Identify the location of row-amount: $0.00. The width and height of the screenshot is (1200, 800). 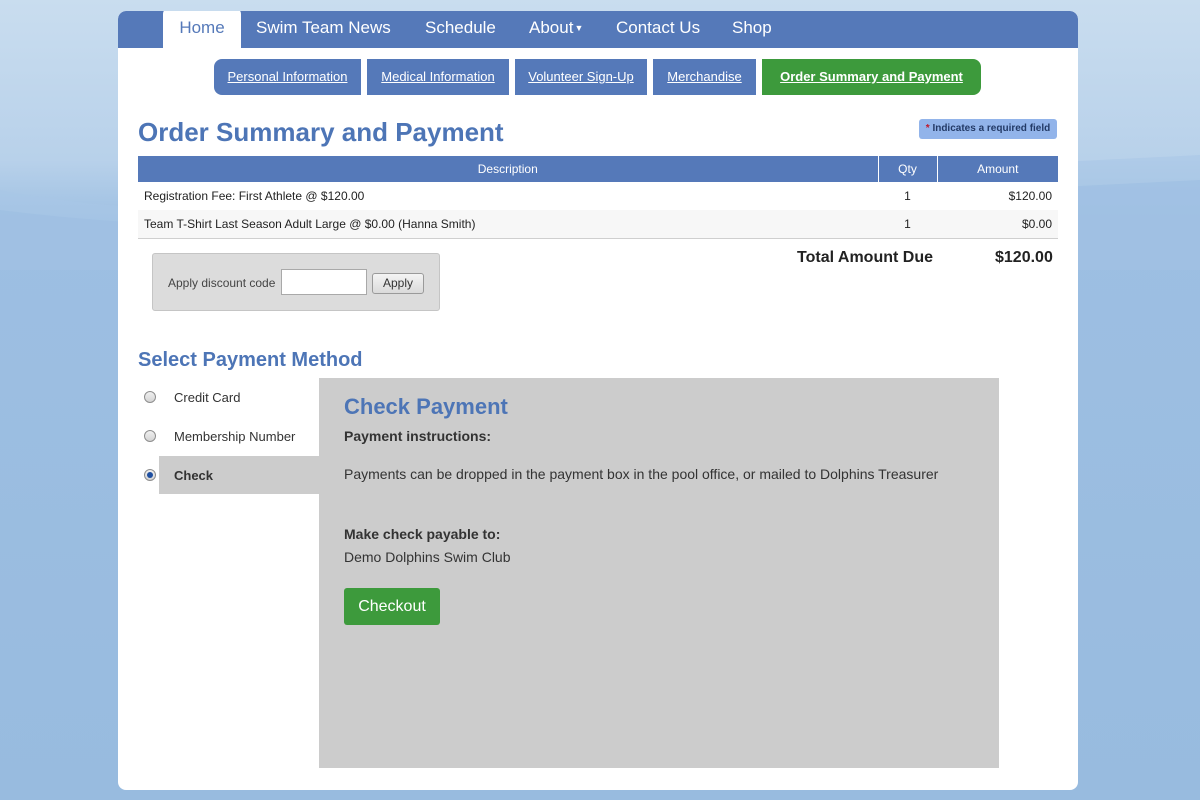
(997, 224).